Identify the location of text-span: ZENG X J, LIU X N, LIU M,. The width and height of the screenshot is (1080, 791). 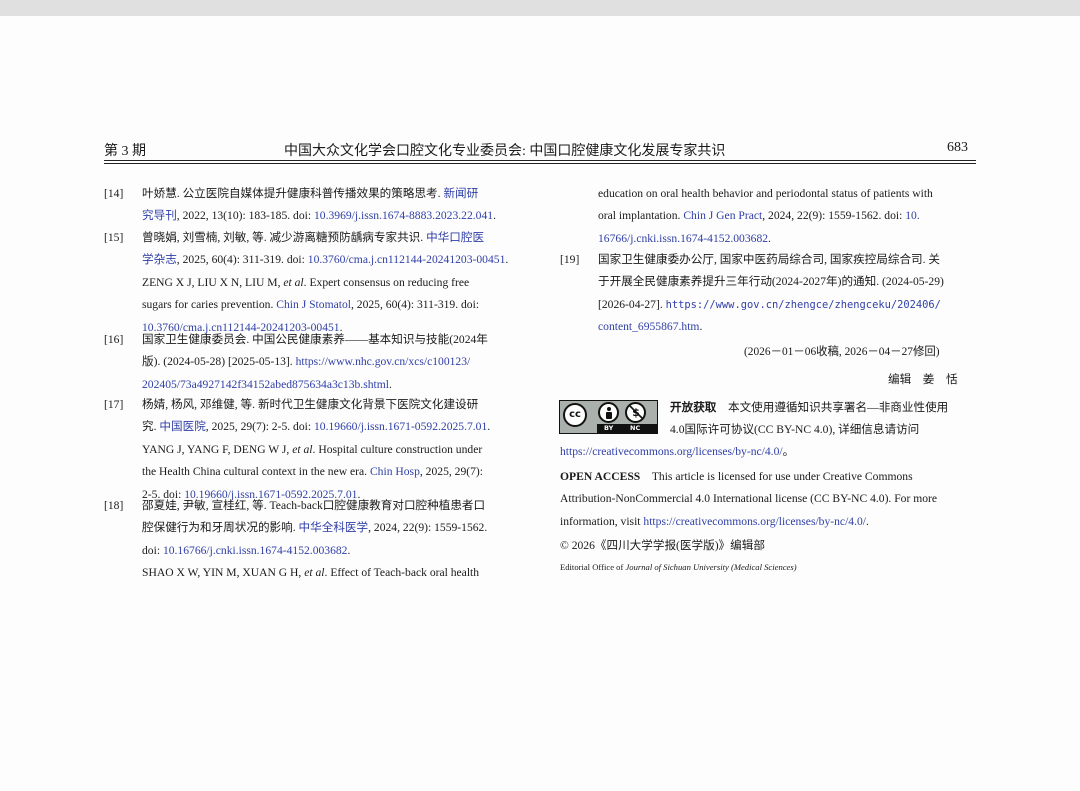
(213, 282).